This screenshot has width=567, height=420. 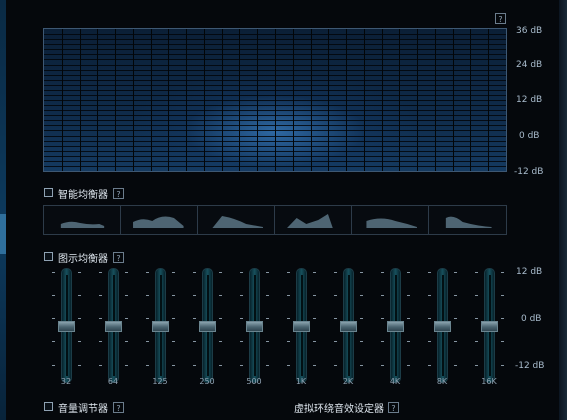 What do you see at coordinates (48, 256) in the screenshot?
I see `graphic-eq-checkbox` at bounding box center [48, 256].